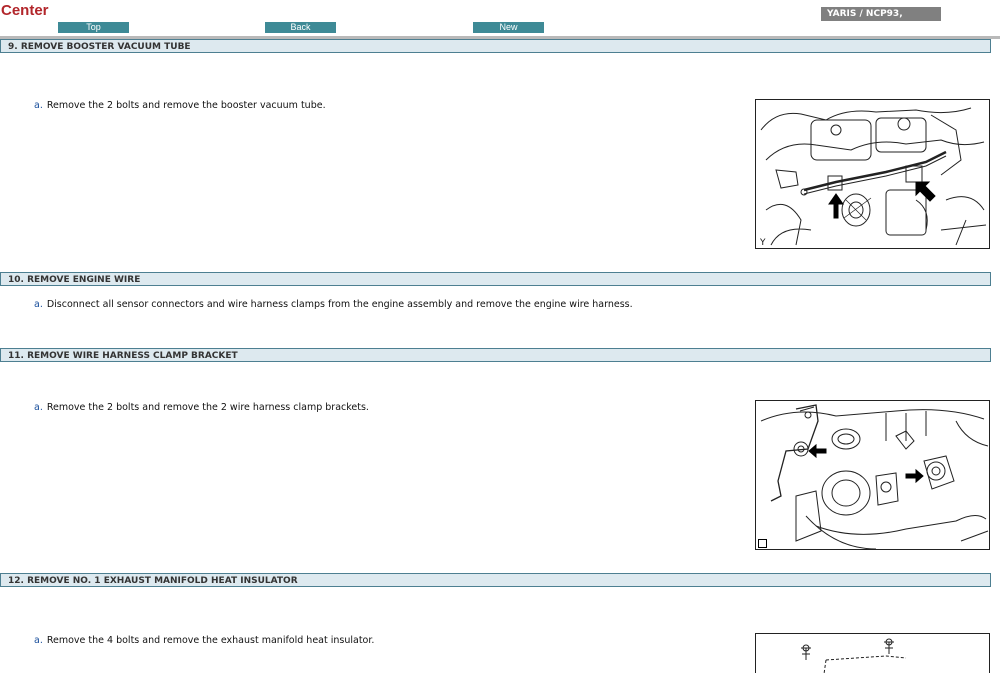 The height and width of the screenshot is (673, 1000). Describe the element at coordinates (25, 10) in the screenshot. I see `app-title: Center` at that location.